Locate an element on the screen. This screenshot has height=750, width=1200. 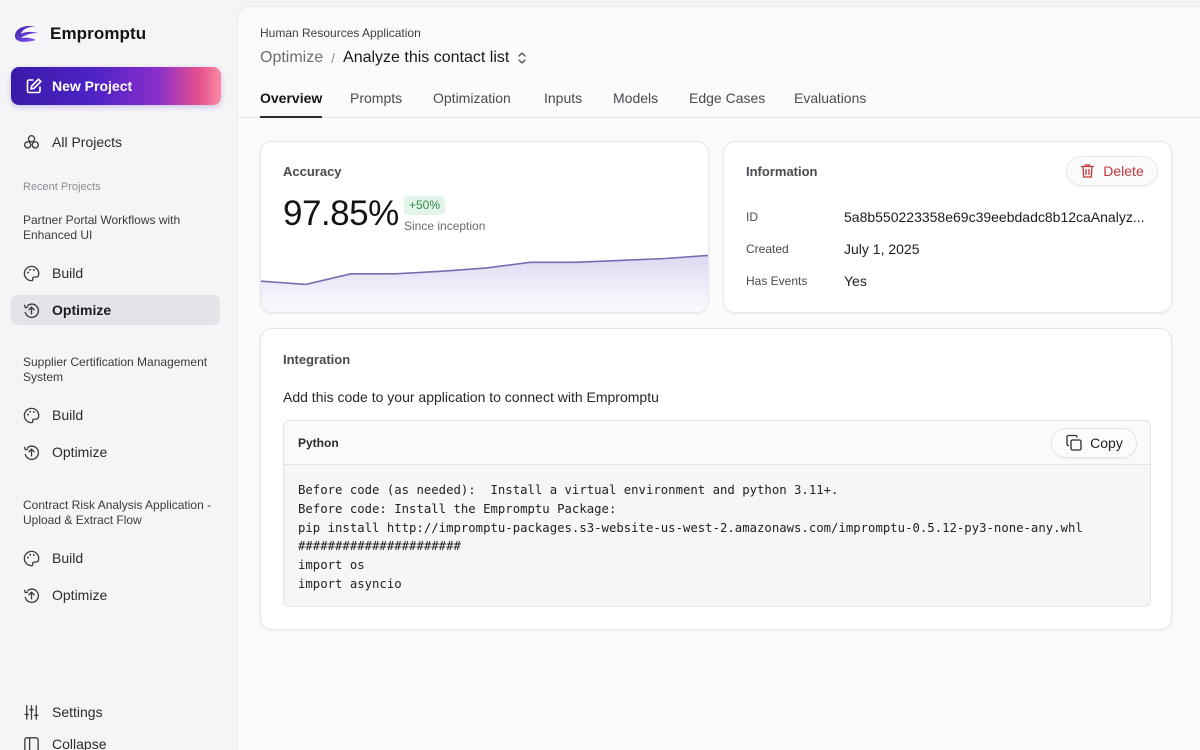
accuracy-trend-area is located at coordinates (484, 283).